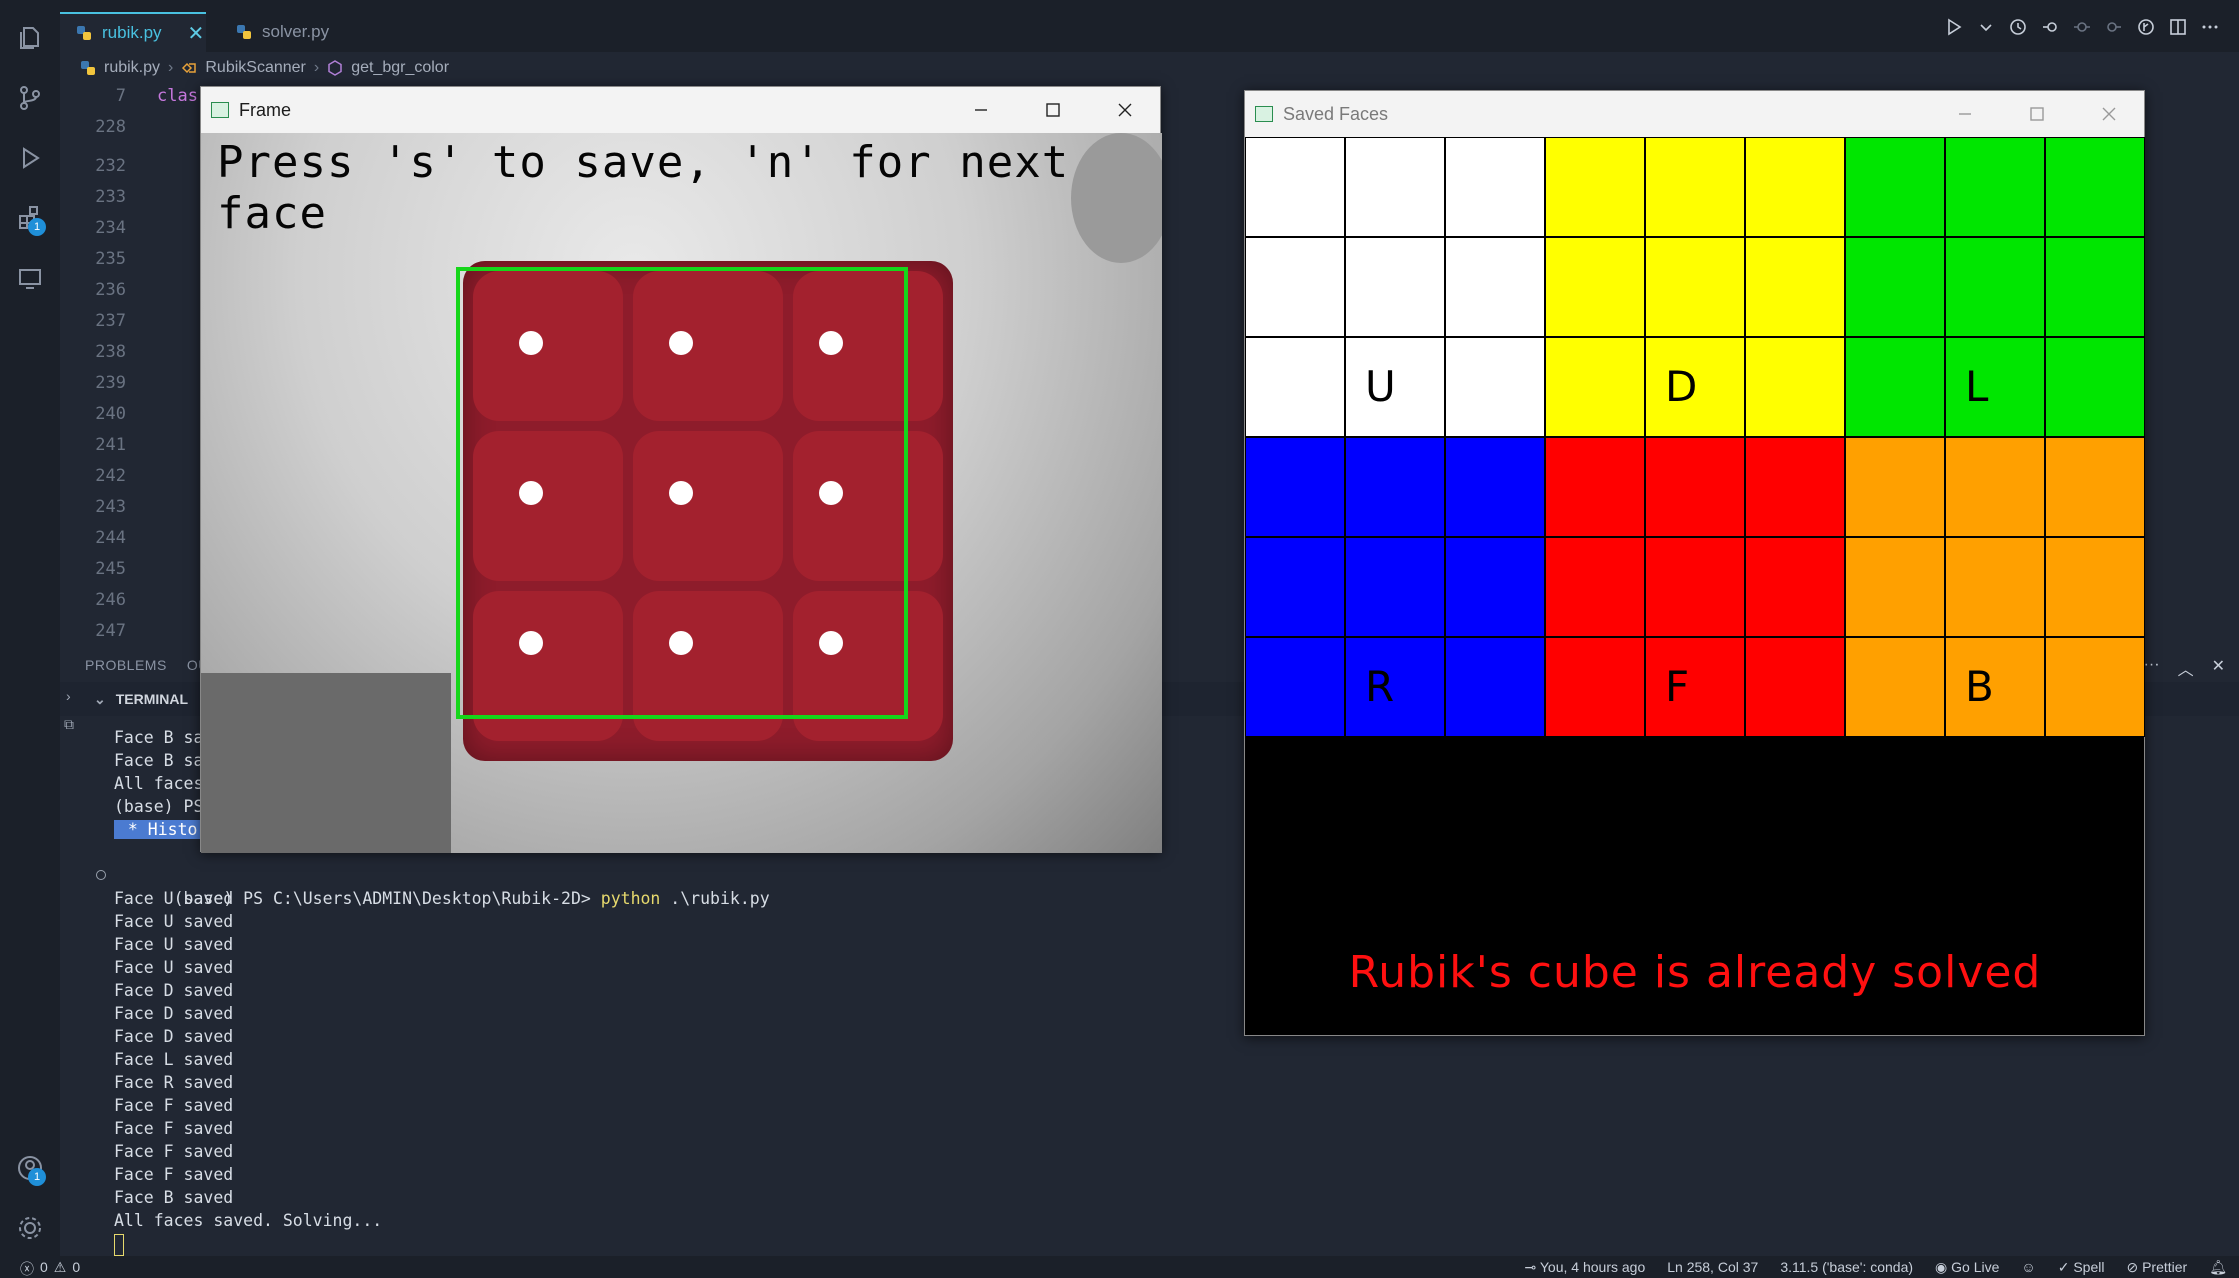  Describe the element at coordinates (2146, 27) in the screenshot. I see `git-graph-icon` at that location.